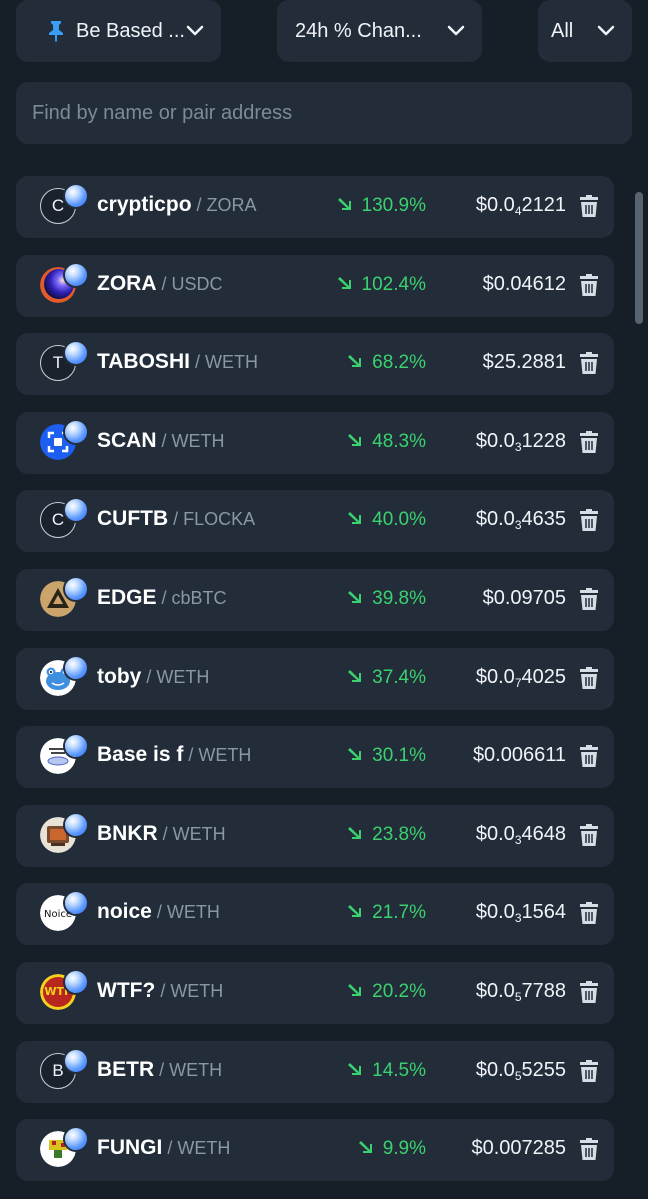  What do you see at coordinates (315, 521) in the screenshot?
I see `token-row-5: C CUFTB / FLOCKA 40.0% $0.034635` at bounding box center [315, 521].